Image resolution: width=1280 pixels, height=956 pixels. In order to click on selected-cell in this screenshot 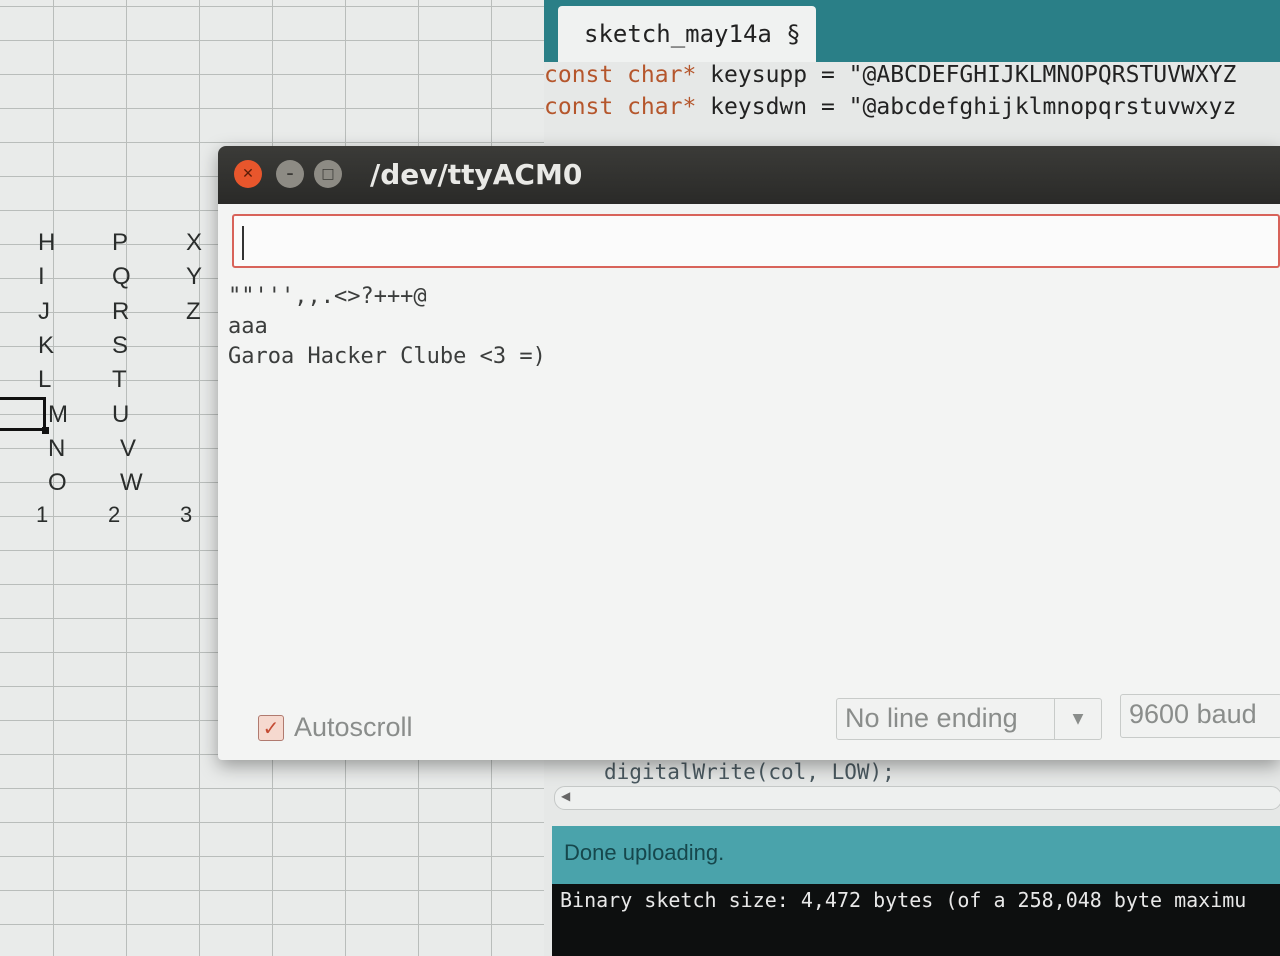, I will do `click(24, 415)`.